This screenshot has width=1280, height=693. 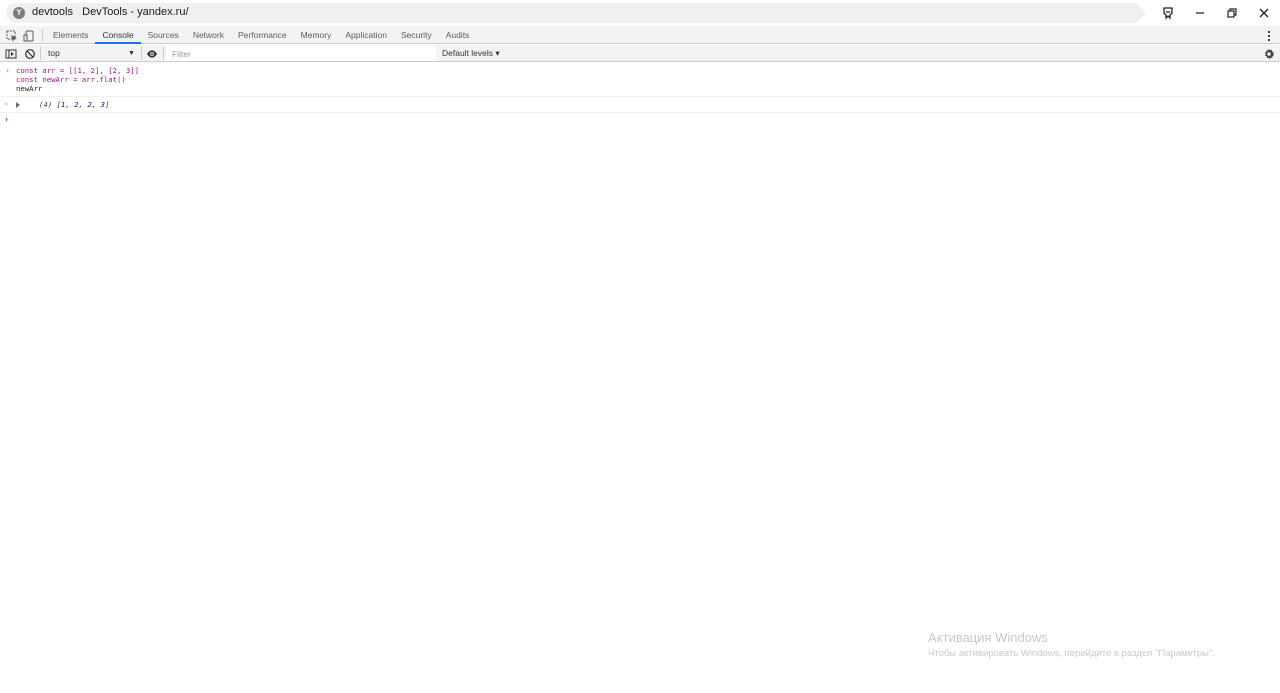 I want to click on minimize-icon, so click(x=1200, y=13).